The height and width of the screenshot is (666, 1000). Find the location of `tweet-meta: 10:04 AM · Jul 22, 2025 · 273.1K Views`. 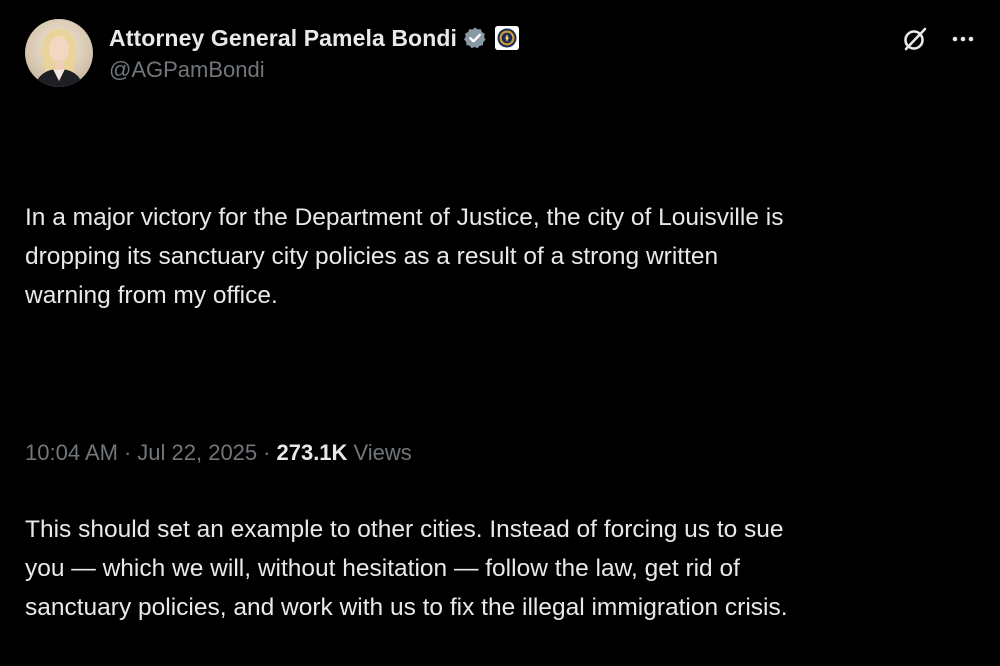

tweet-meta: 10:04 AM · Jul 22, 2025 · 273.1K Views is located at coordinates (218, 453).